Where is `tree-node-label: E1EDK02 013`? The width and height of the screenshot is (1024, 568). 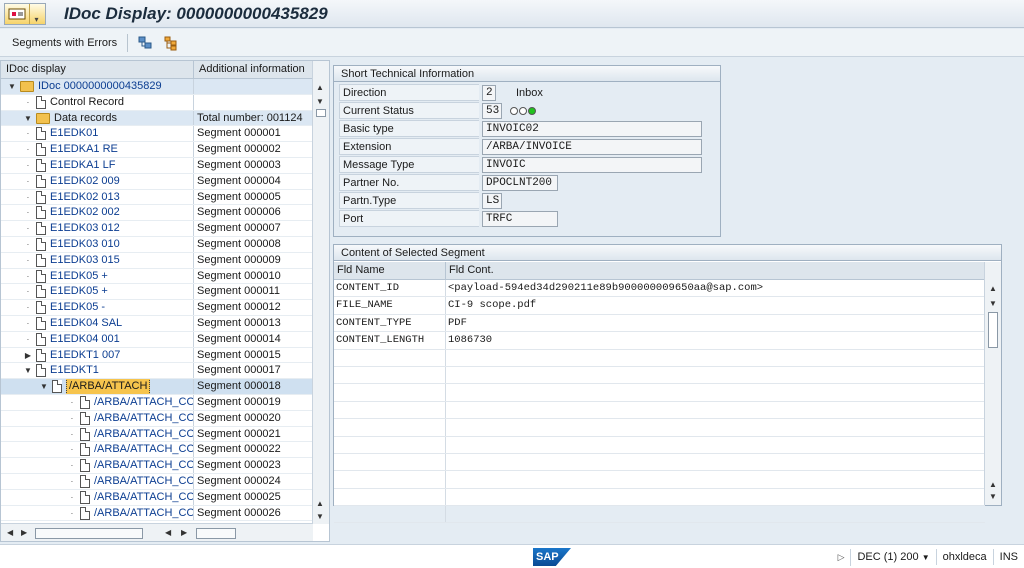 tree-node-label: E1EDK02 013 is located at coordinates (85, 197).